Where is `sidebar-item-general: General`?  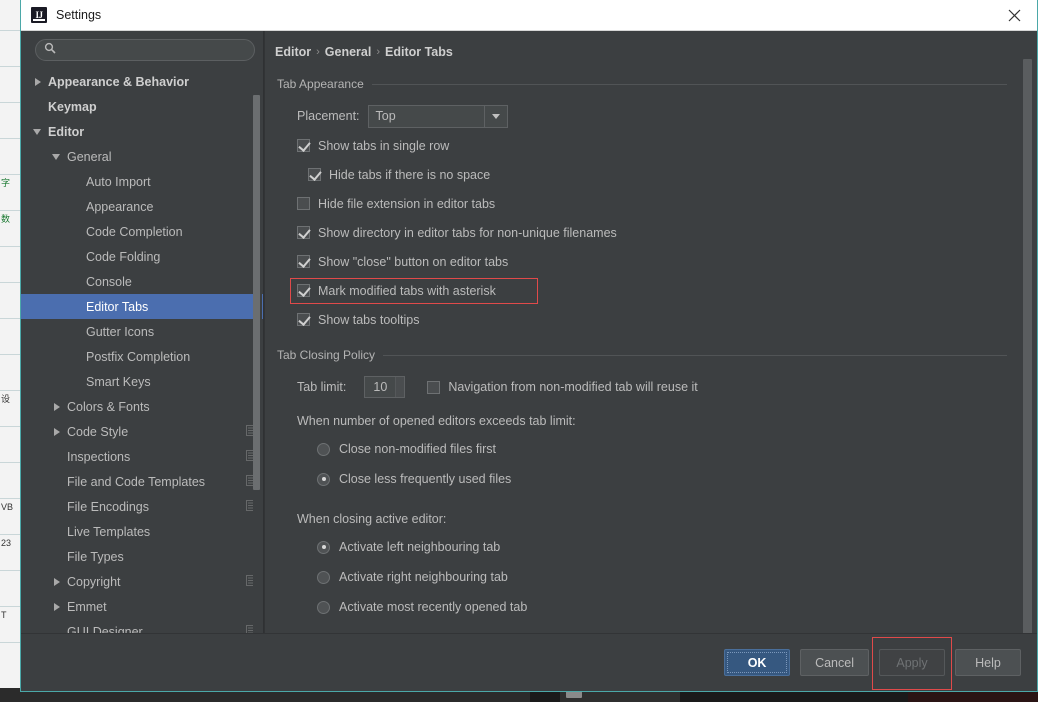
sidebar-item-general: General is located at coordinates (142, 156).